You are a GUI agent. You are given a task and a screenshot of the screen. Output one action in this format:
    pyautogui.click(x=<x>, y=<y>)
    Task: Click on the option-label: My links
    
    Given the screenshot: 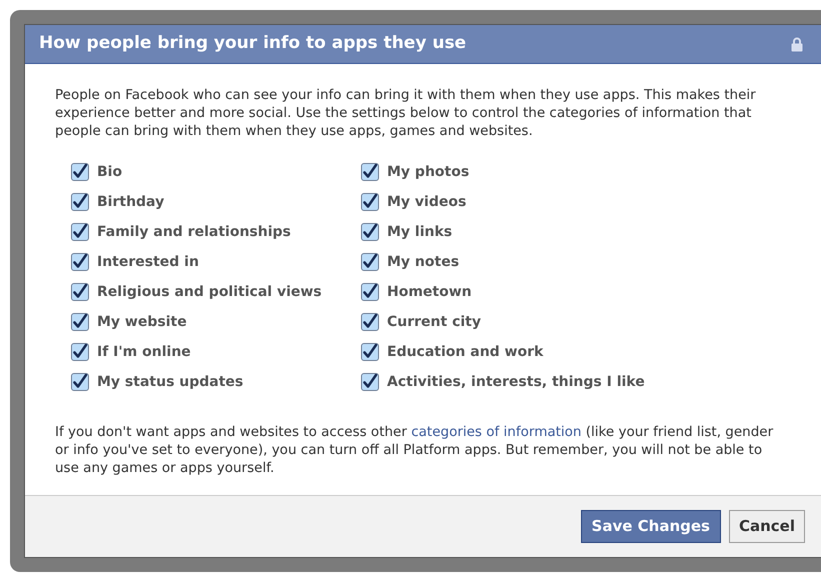 What is the action you would take?
    pyautogui.click(x=419, y=232)
    